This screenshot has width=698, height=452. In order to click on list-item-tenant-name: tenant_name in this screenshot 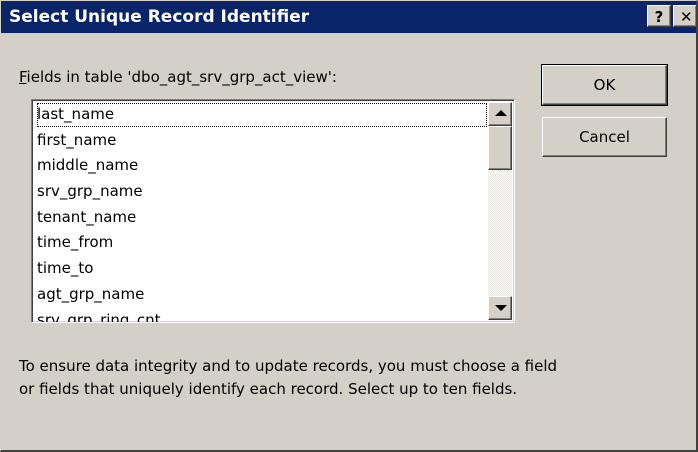, I will do `click(262, 218)`.